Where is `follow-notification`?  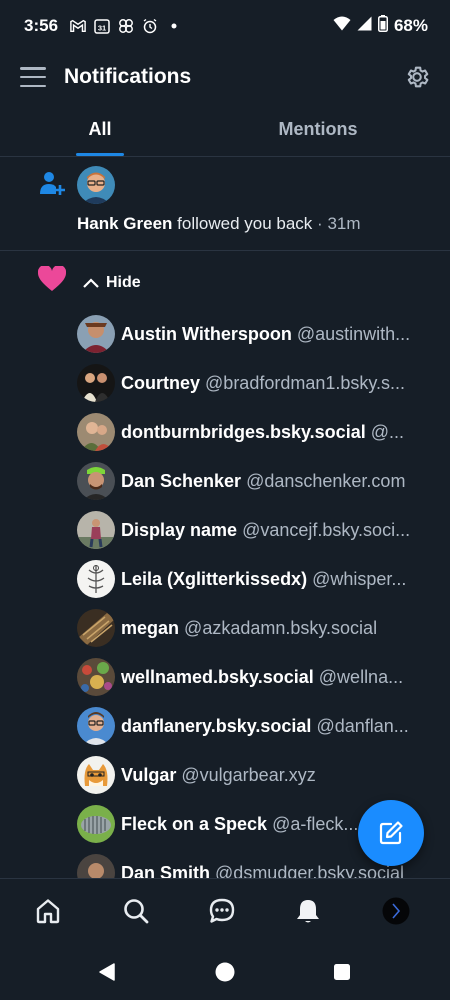
follow-notification is located at coordinates (225, 203).